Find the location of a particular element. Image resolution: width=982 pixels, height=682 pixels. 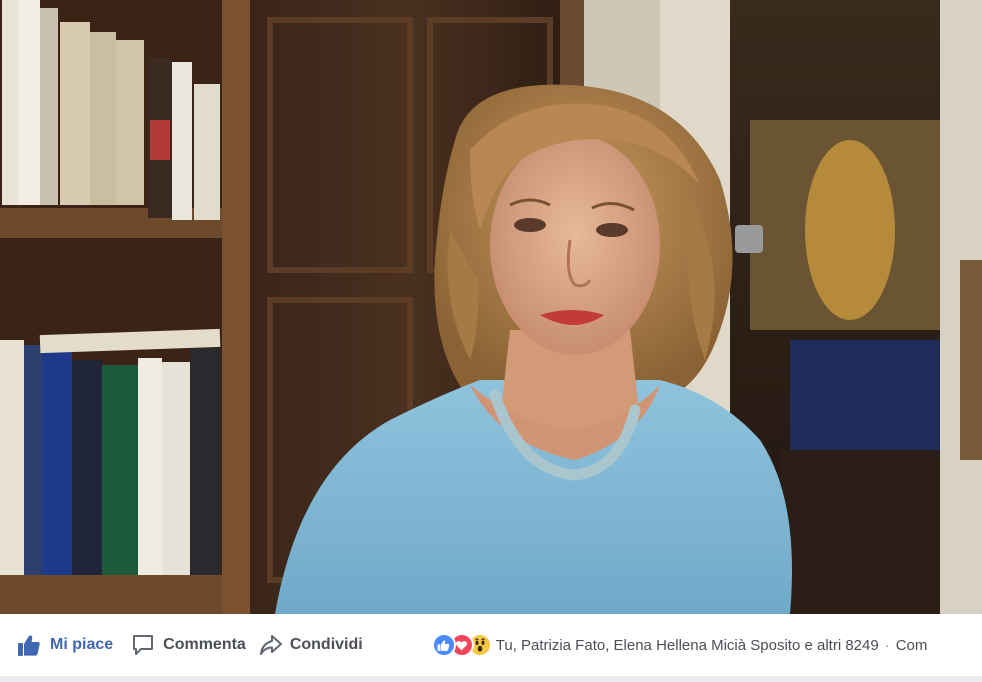

comment-icon is located at coordinates (143, 645).